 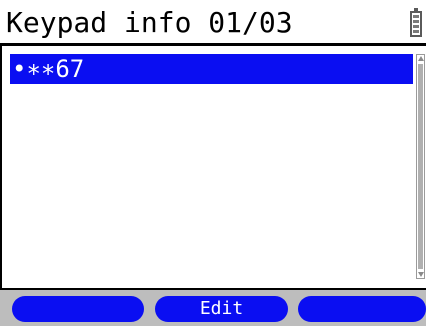 I want to click on list-item-selected: •∗∗67, so click(x=211, y=69).